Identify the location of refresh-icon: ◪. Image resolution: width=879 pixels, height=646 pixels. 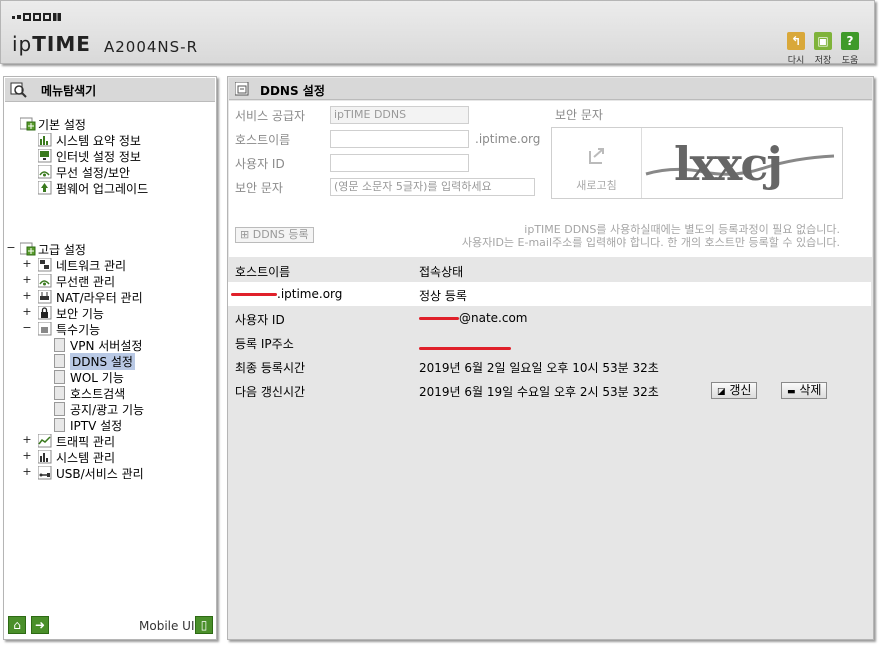
(721, 392).